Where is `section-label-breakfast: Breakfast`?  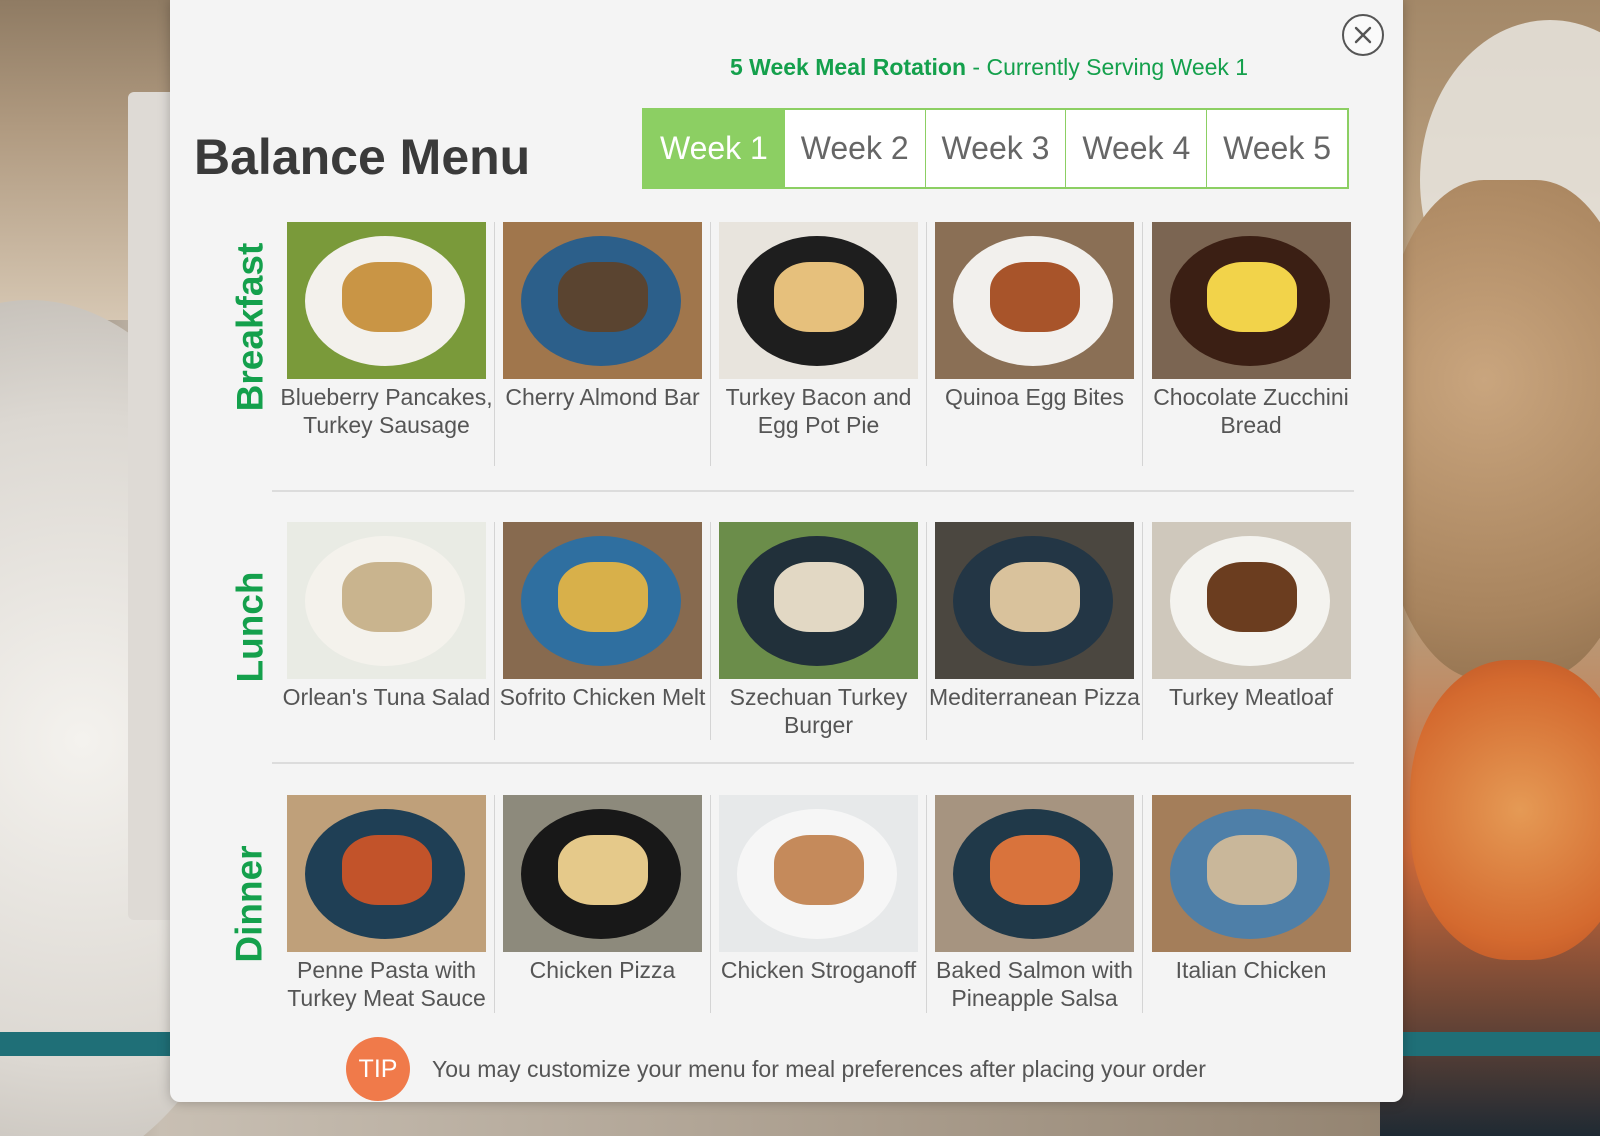 section-label-breakfast: Breakfast is located at coordinates (250, 327).